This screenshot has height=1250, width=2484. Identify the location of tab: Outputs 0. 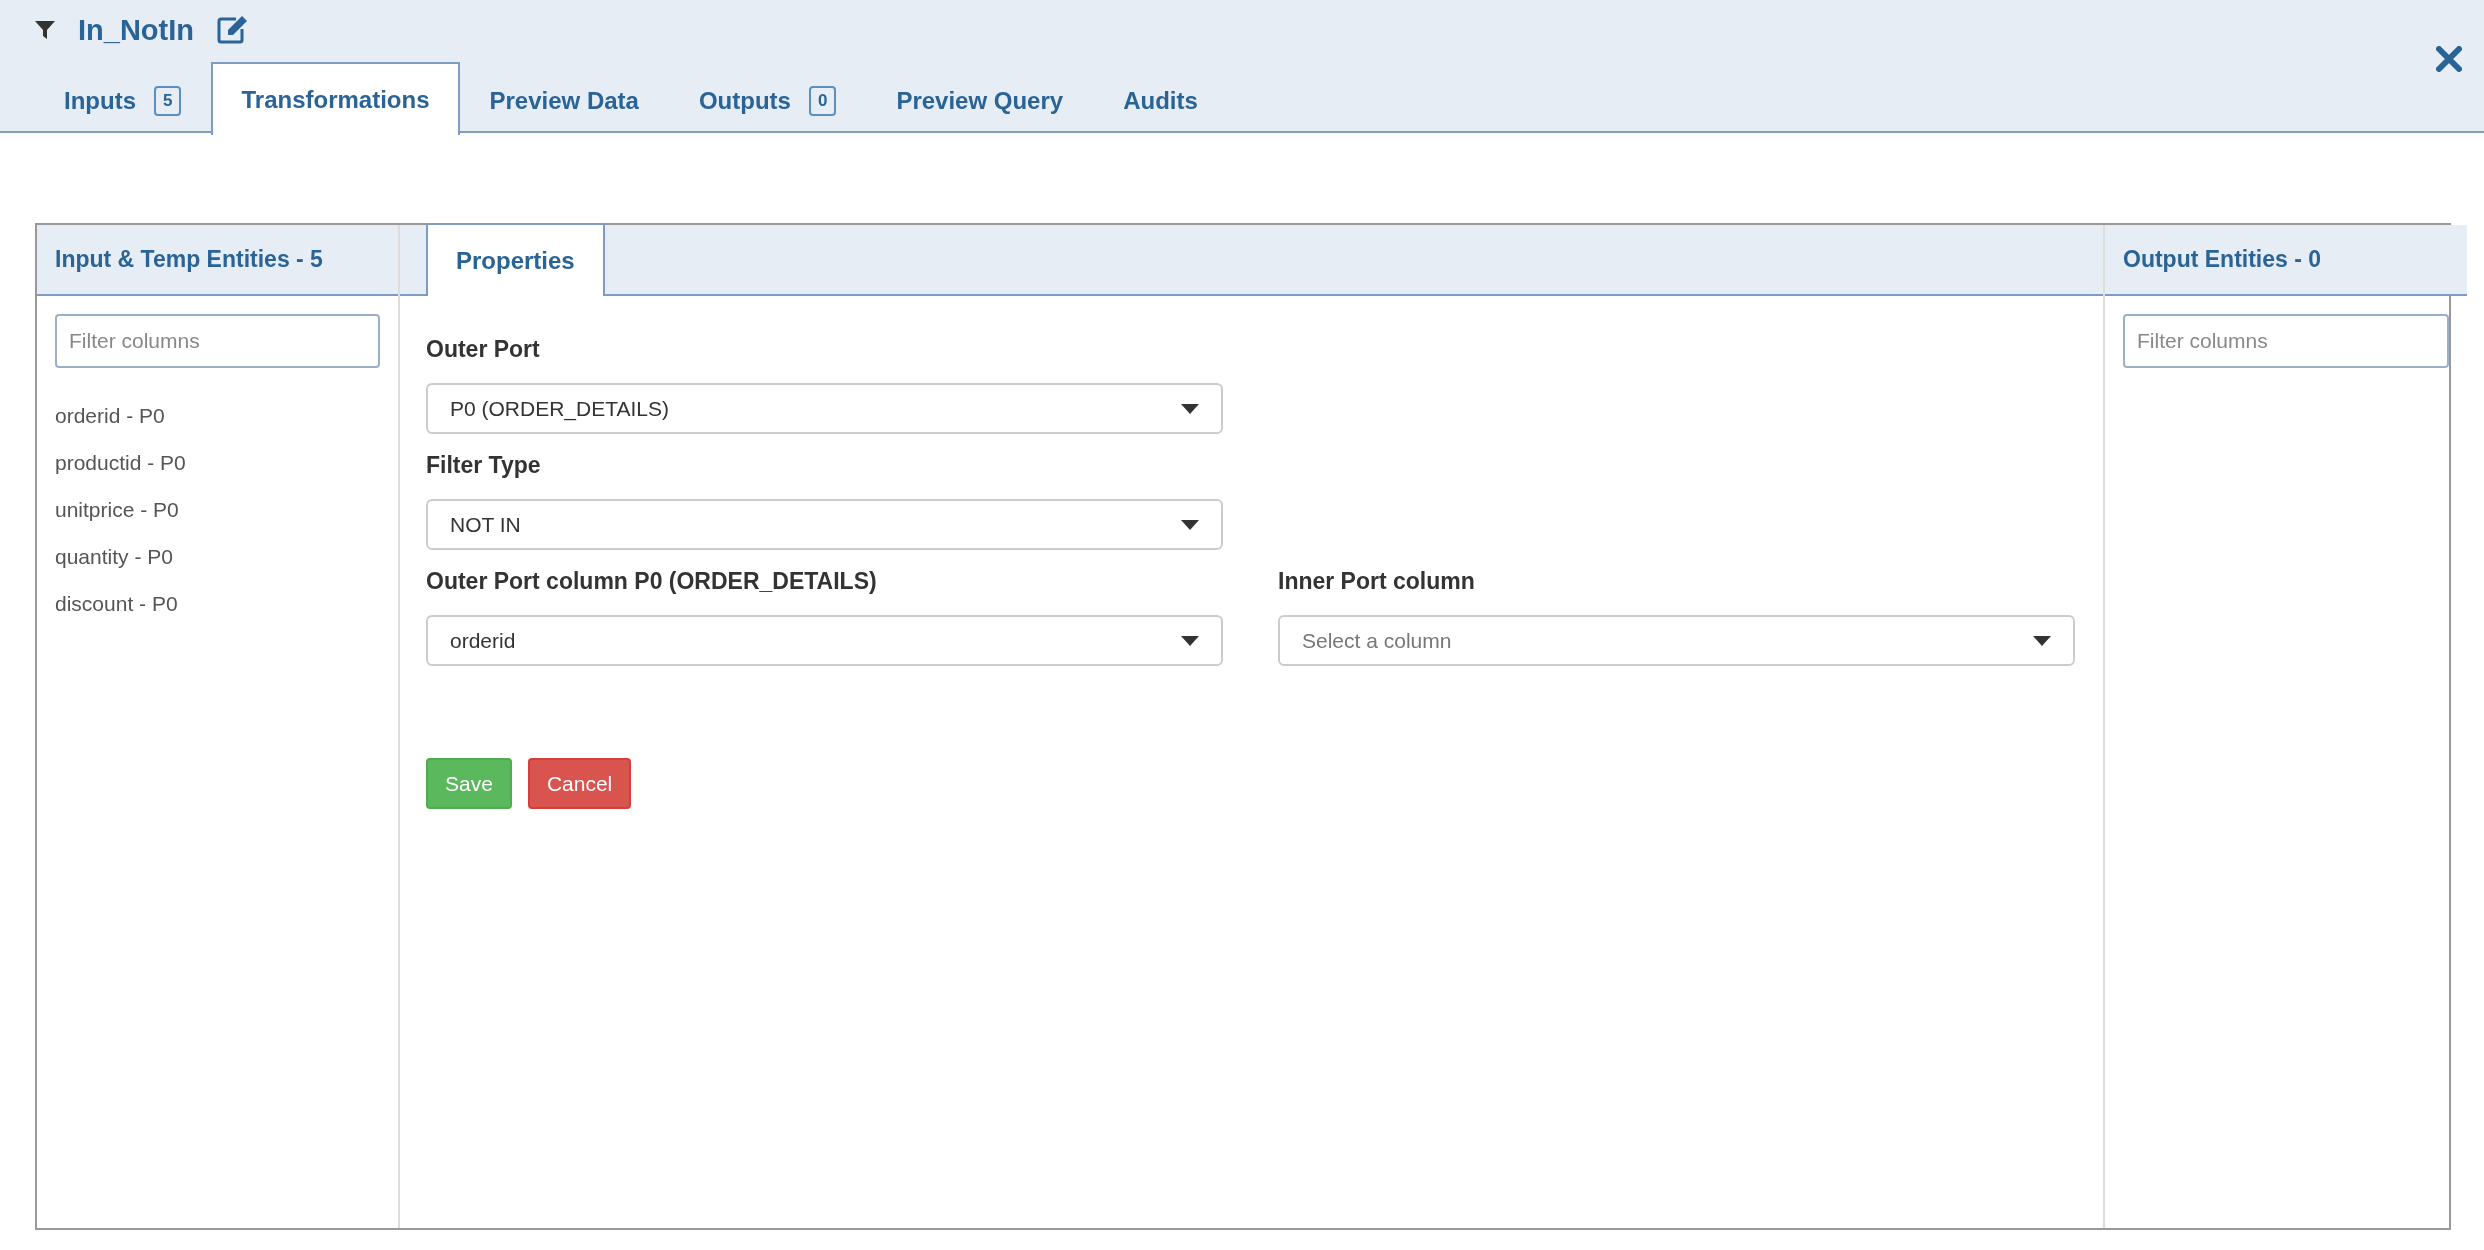
(767, 99).